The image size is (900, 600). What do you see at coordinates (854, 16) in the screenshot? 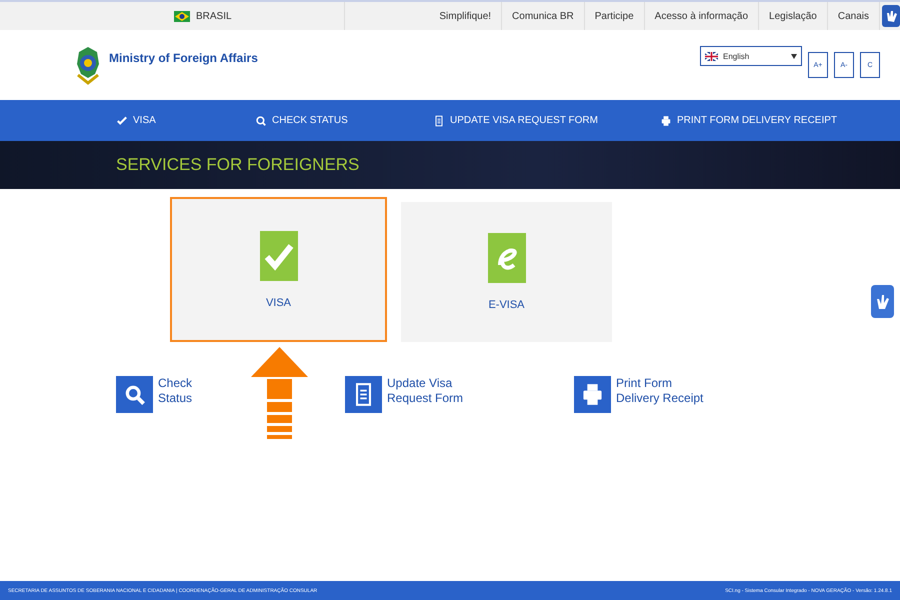
I see `top-link: Canais` at bounding box center [854, 16].